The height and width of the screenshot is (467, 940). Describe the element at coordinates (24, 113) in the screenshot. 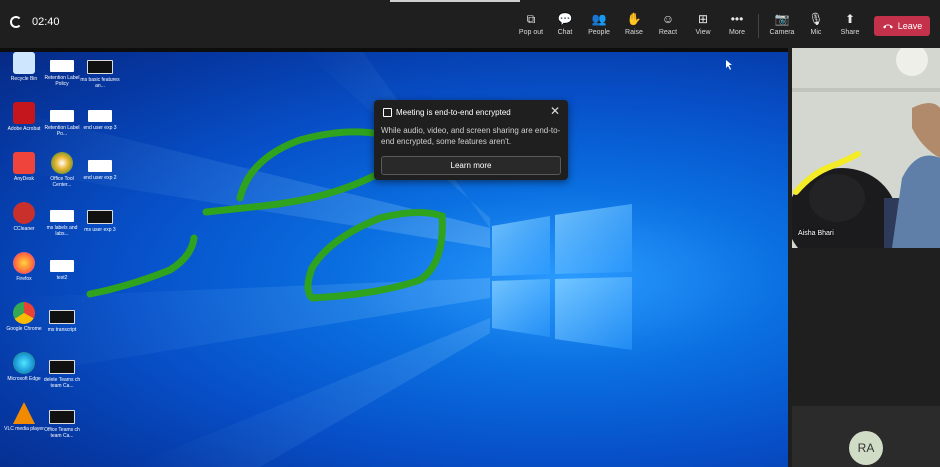

I see `adobe-acrobat-icon` at that location.